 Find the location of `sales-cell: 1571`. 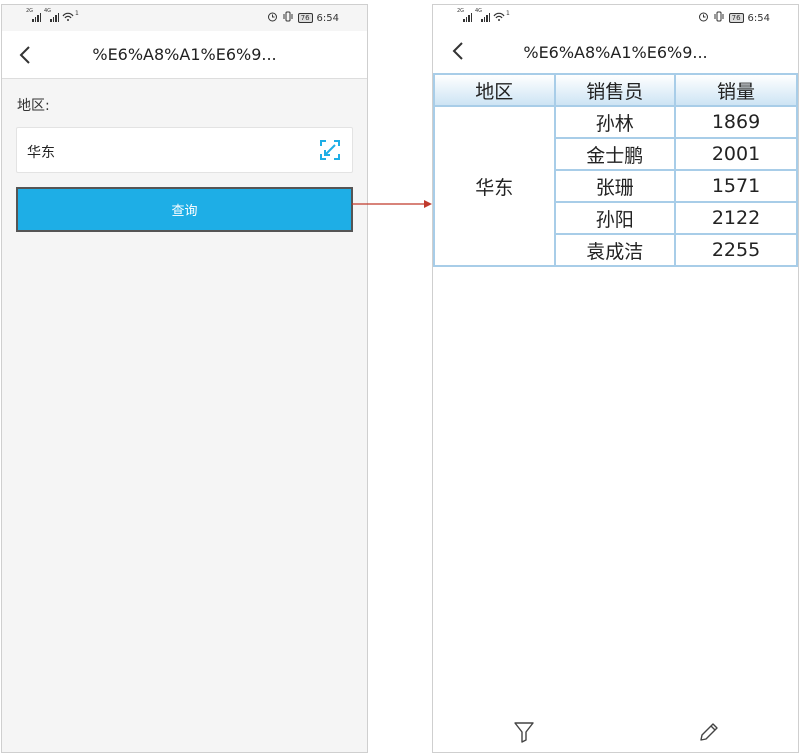

sales-cell: 1571 is located at coordinates (736, 186).